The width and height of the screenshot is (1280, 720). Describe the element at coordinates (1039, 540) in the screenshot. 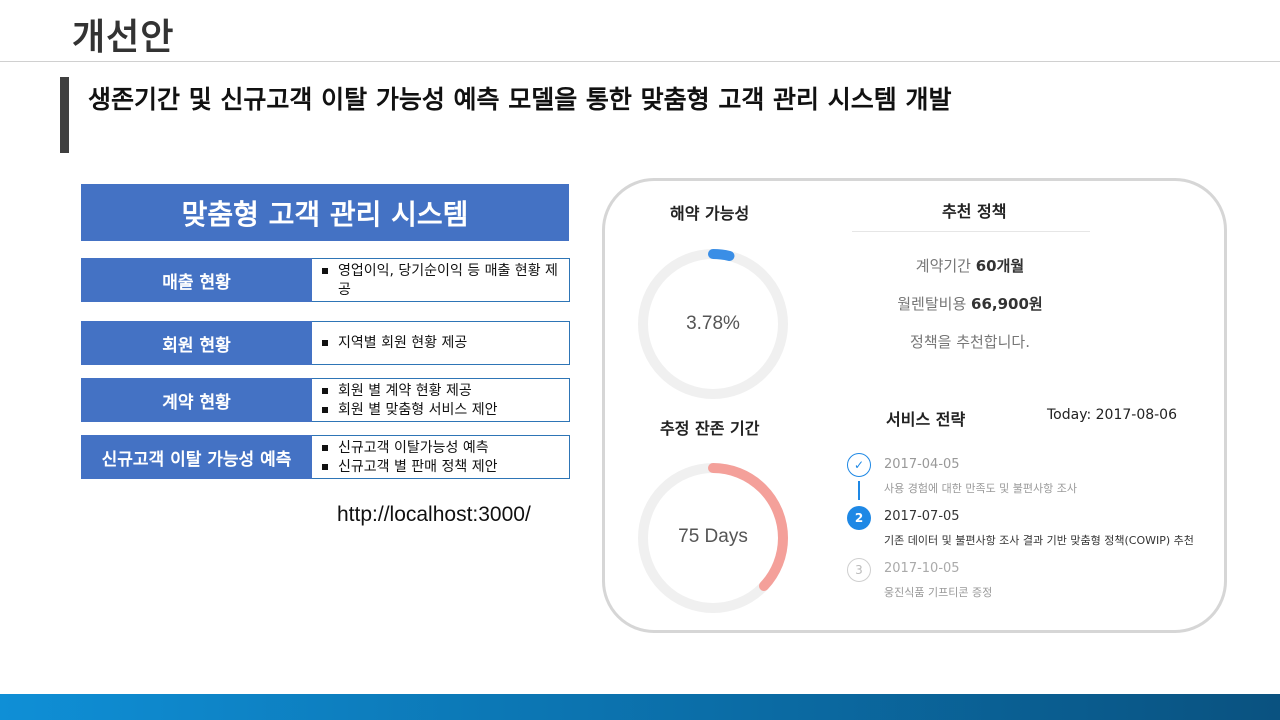

I see `step-description: 기존 데이터 및 불편사항 조사 결과 기반 맞춤형 정책(COWIP) 추천` at that location.